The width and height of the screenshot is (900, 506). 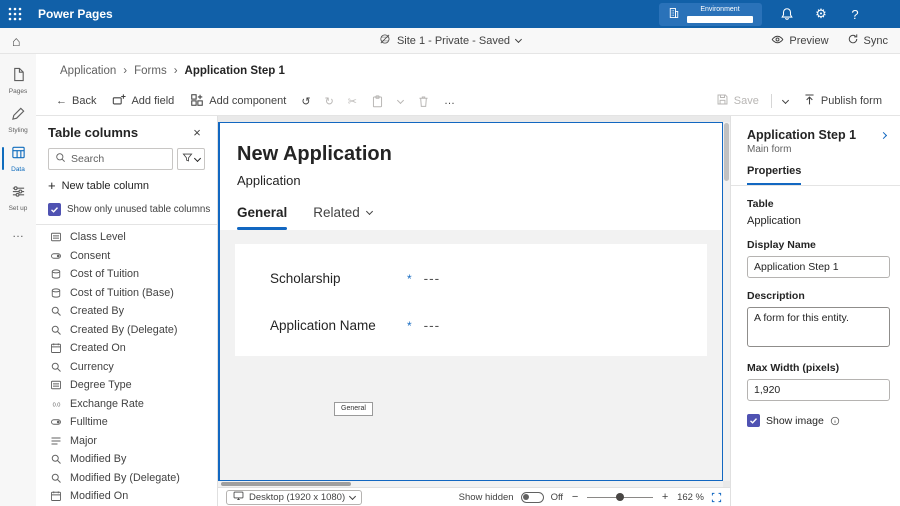 What do you see at coordinates (432, 278) in the screenshot?
I see `field-value: ---` at bounding box center [432, 278].